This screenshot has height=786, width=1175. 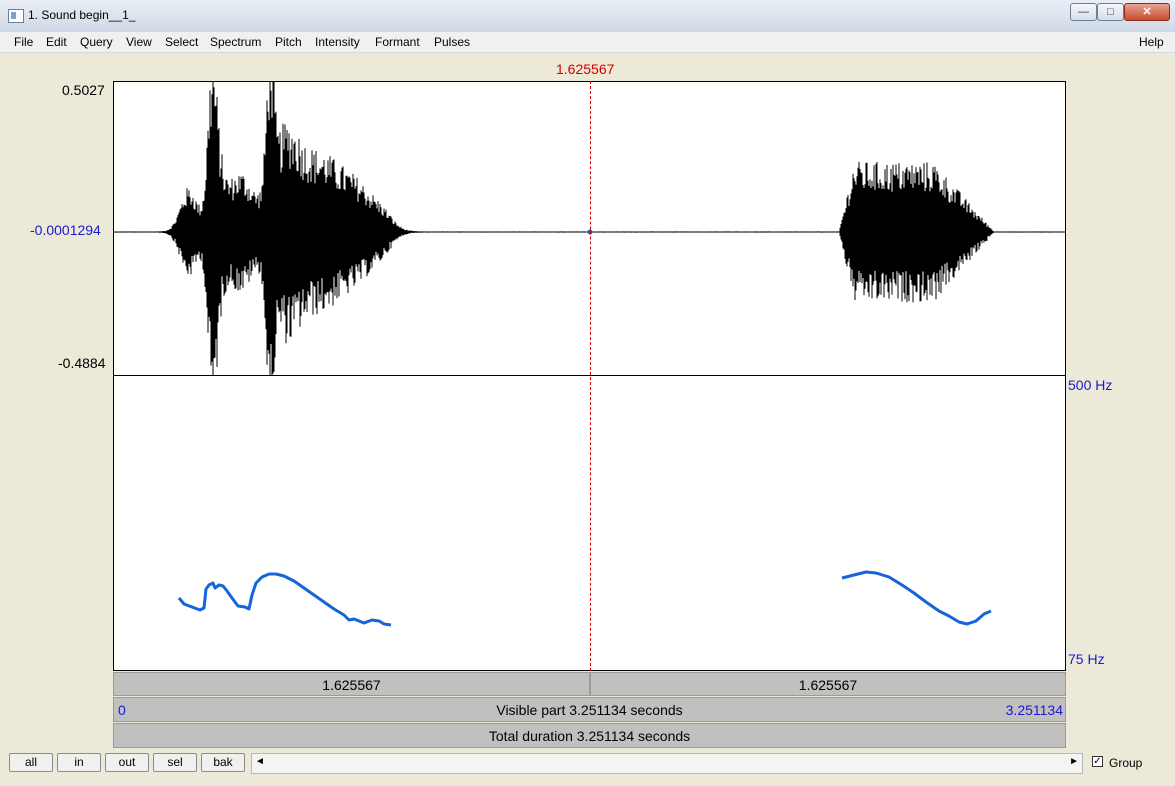 What do you see at coordinates (127, 762) in the screenshot?
I see `zoom-out-button: out` at bounding box center [127, 762].